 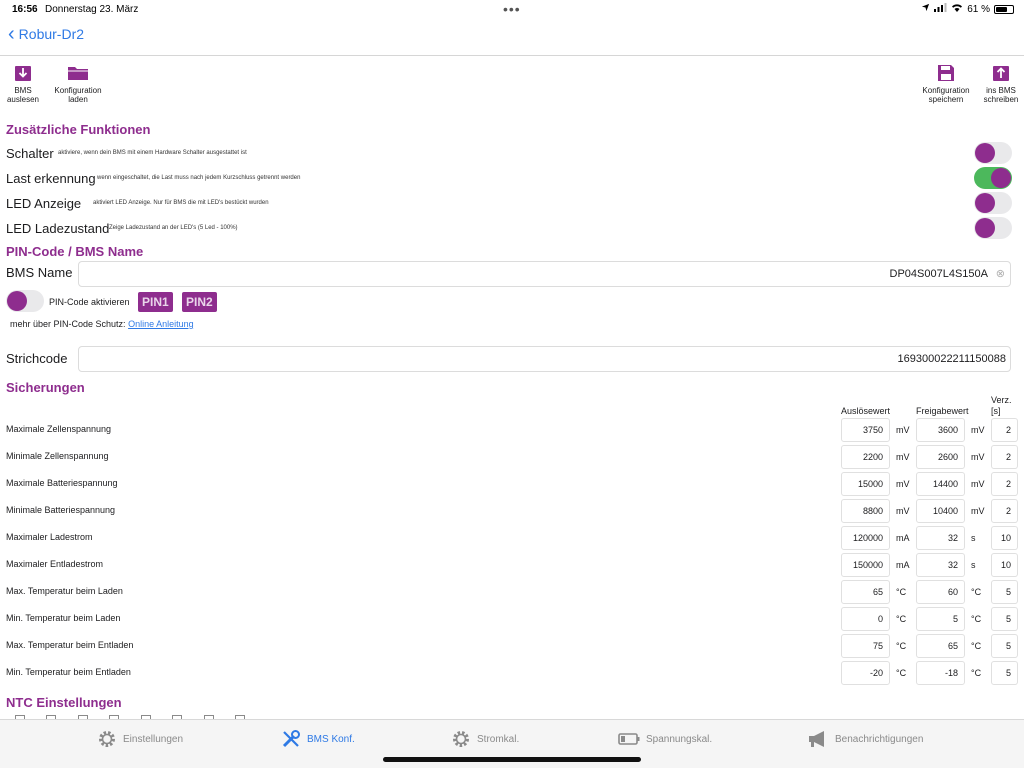 I want to click on protections-section-title: Sicherungen, so click(x=45, y=387).